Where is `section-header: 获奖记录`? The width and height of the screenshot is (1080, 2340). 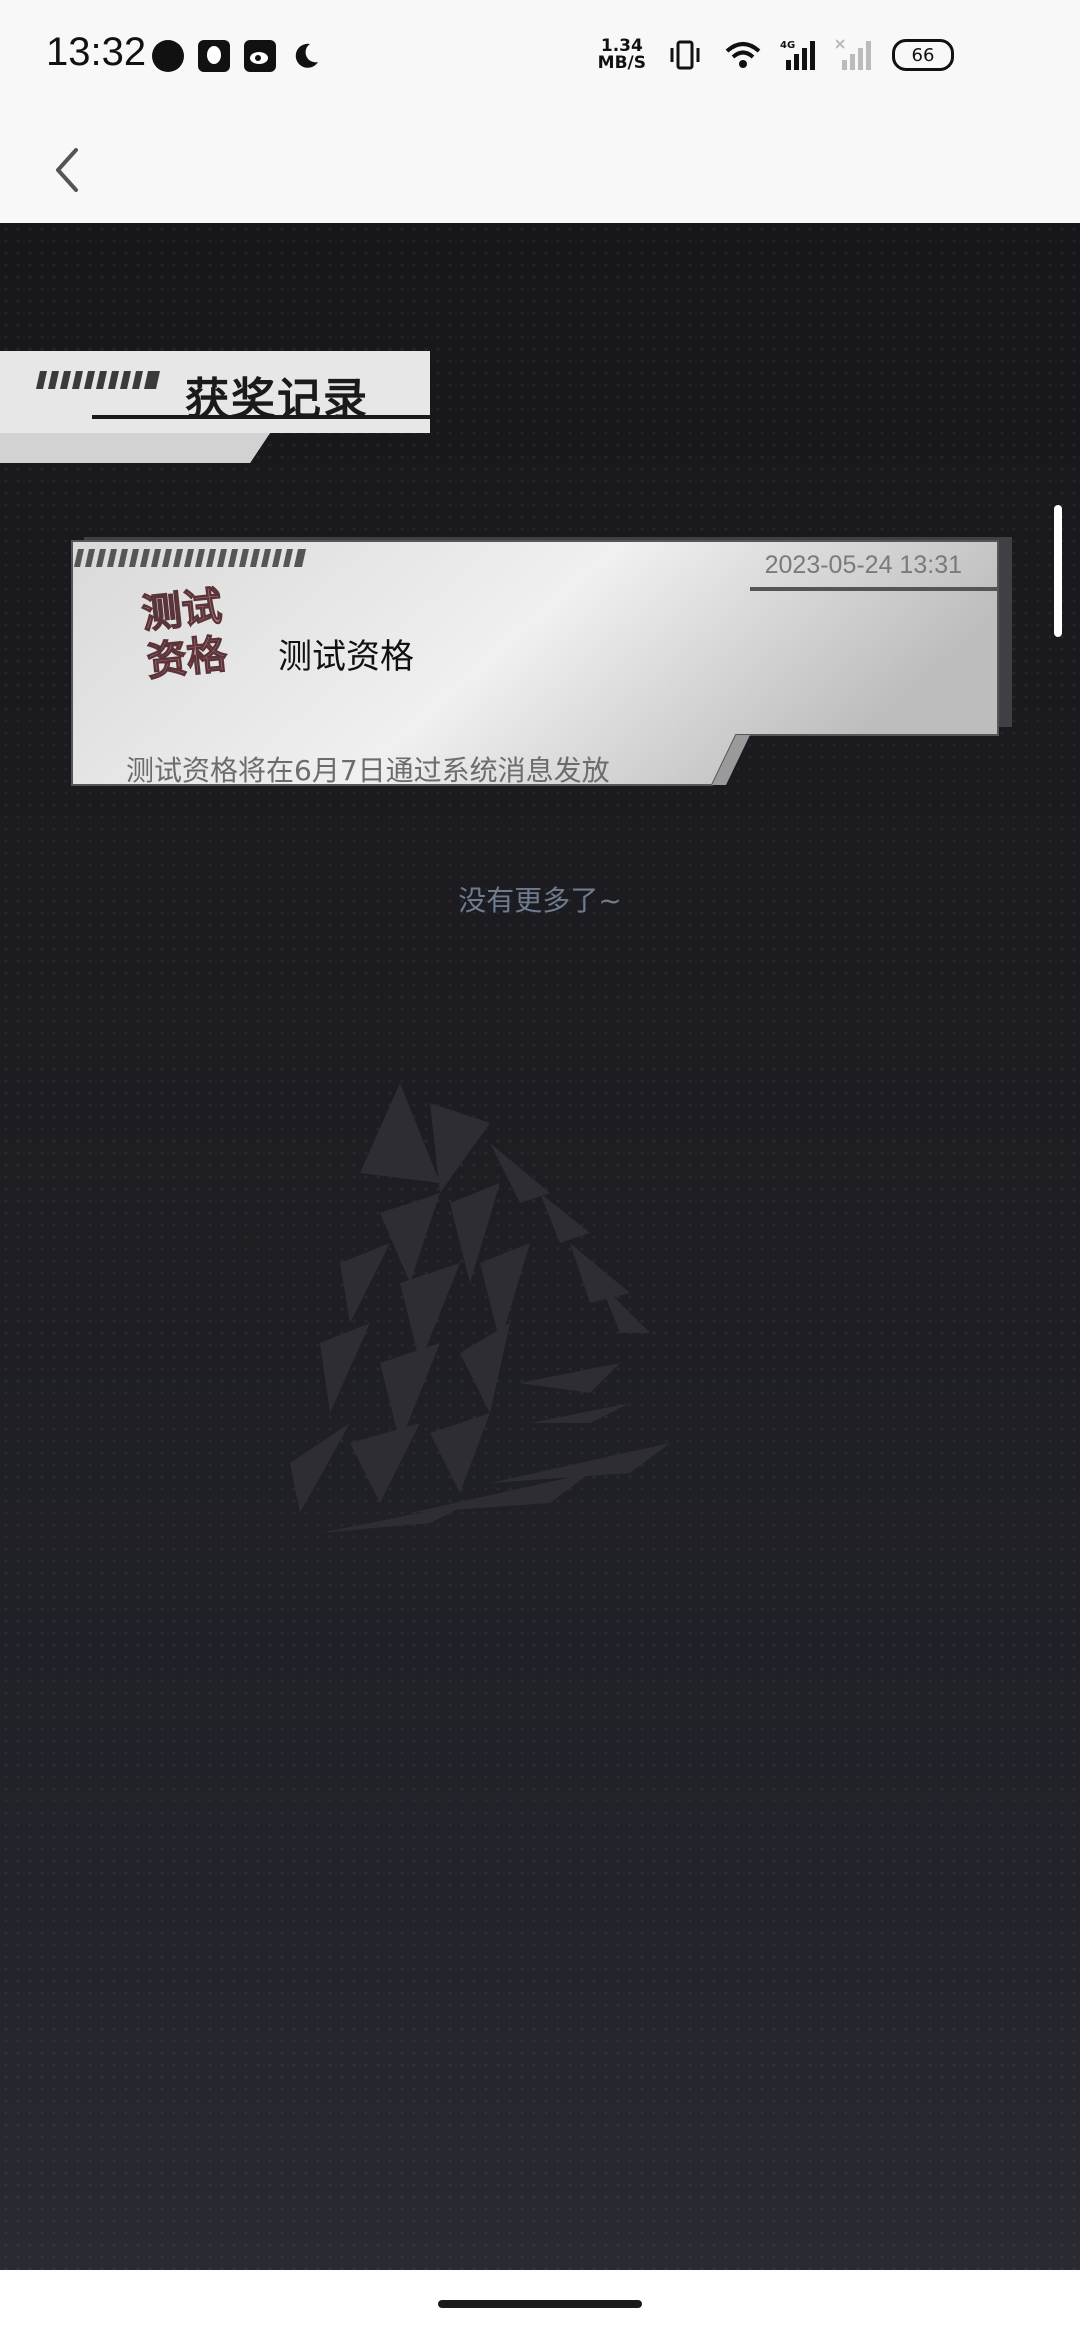
section-header: 获奖记录 is located at coordinates (215, 409).